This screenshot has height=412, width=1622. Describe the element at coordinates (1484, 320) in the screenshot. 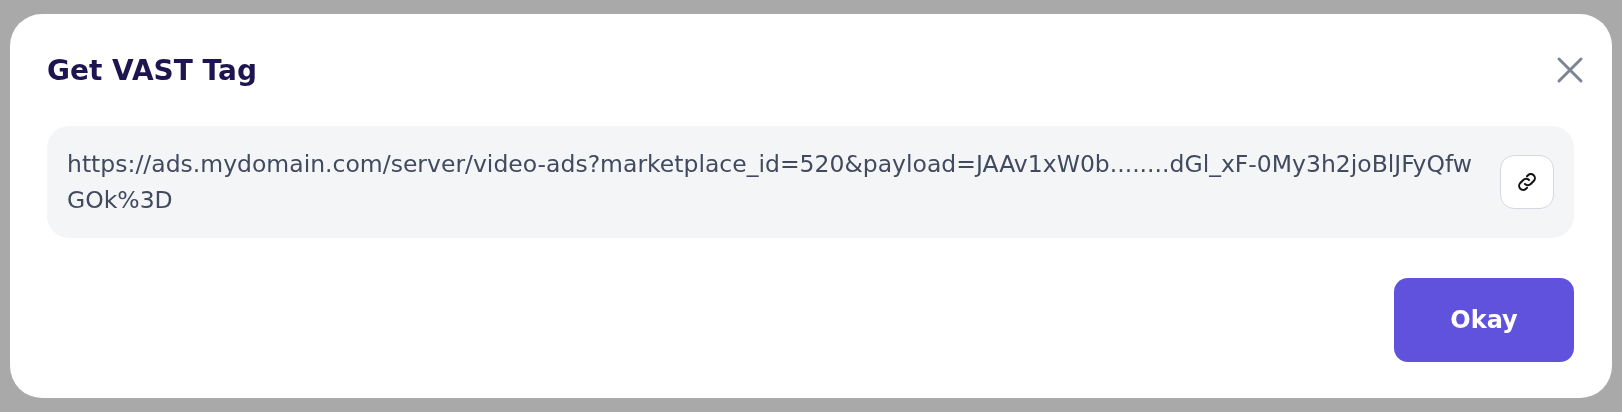

I see `okay-button: Okay` at that location.